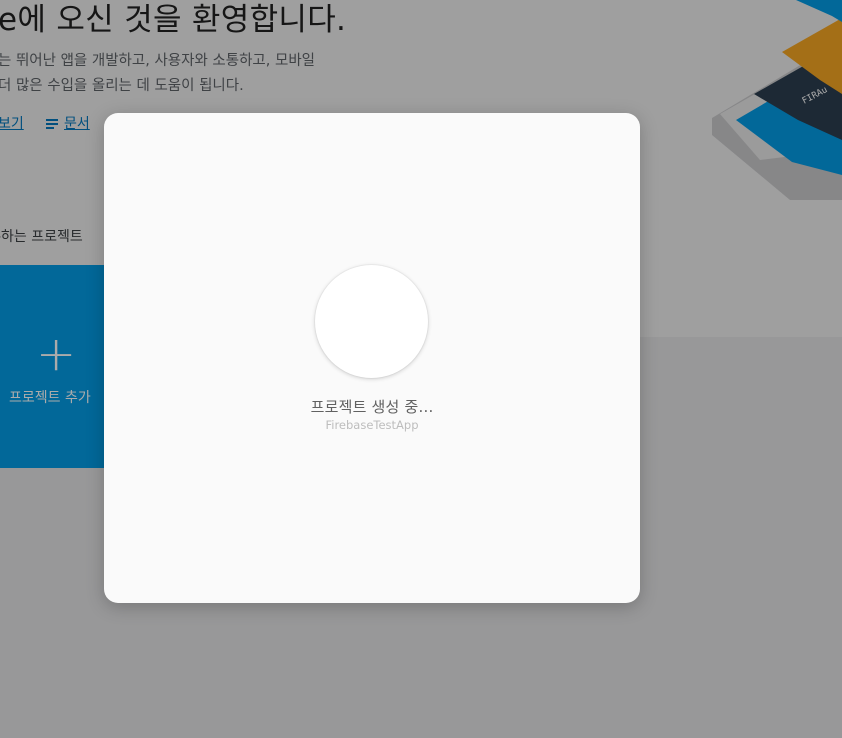  What do you see at coordinates (371, 321) in the screenshot?
I see `loading-spinner` at bounding box center [371, 321].